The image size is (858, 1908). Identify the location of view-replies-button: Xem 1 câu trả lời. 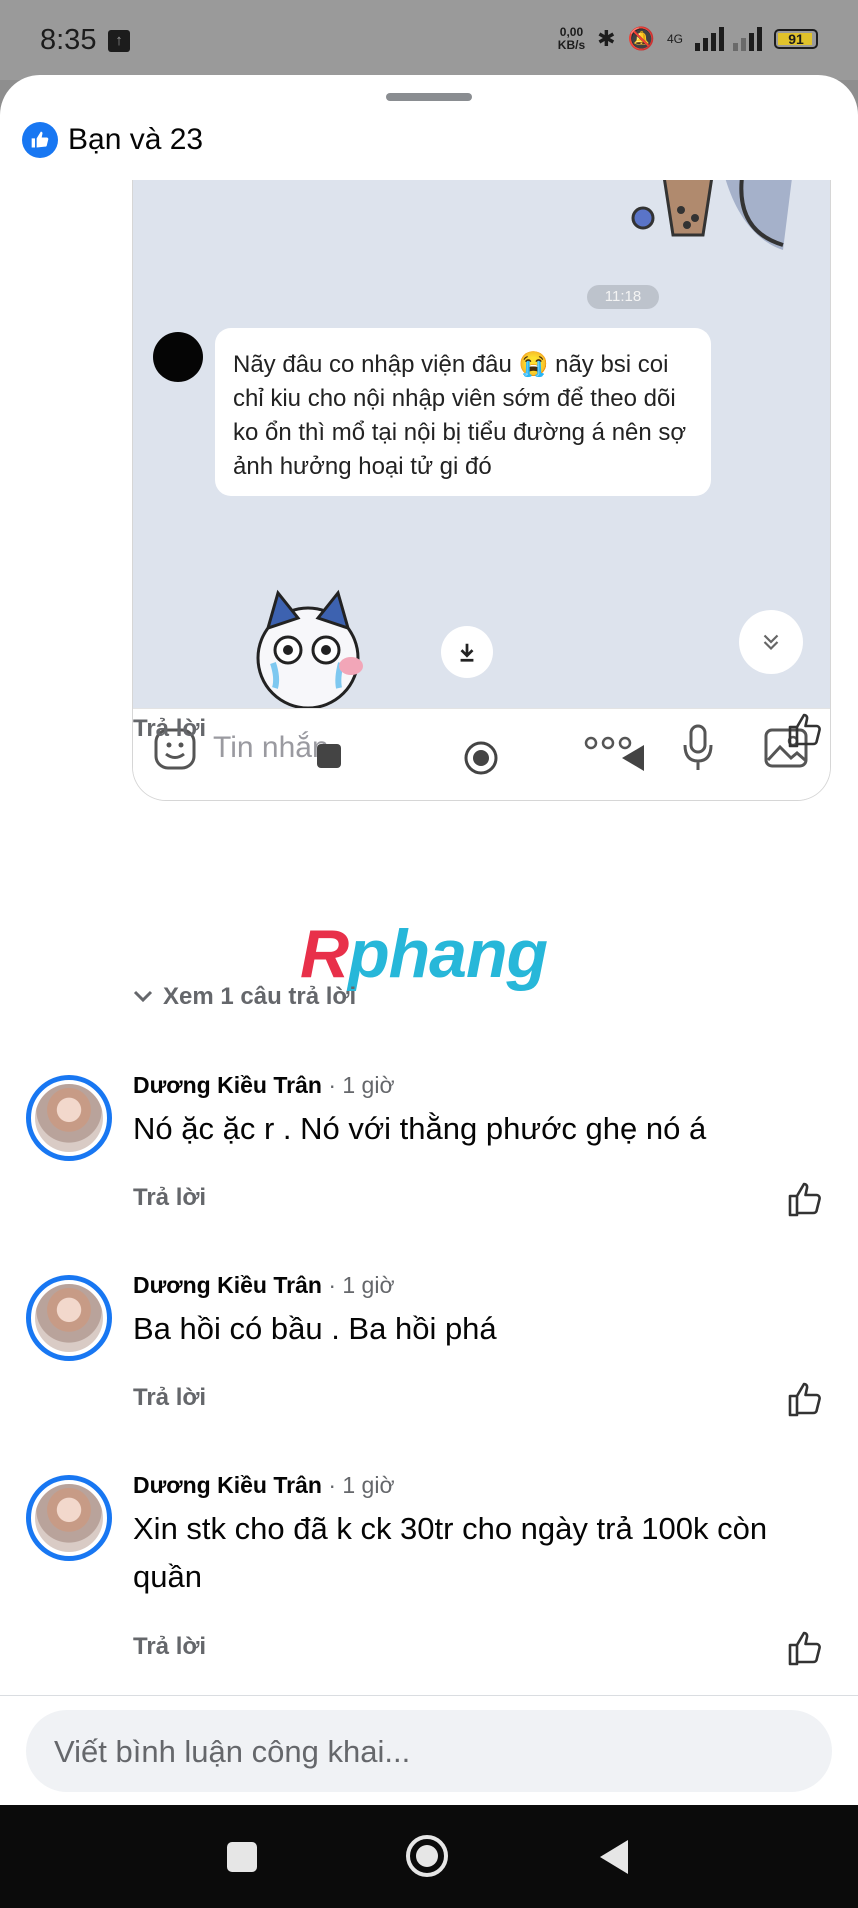
(244, 997).